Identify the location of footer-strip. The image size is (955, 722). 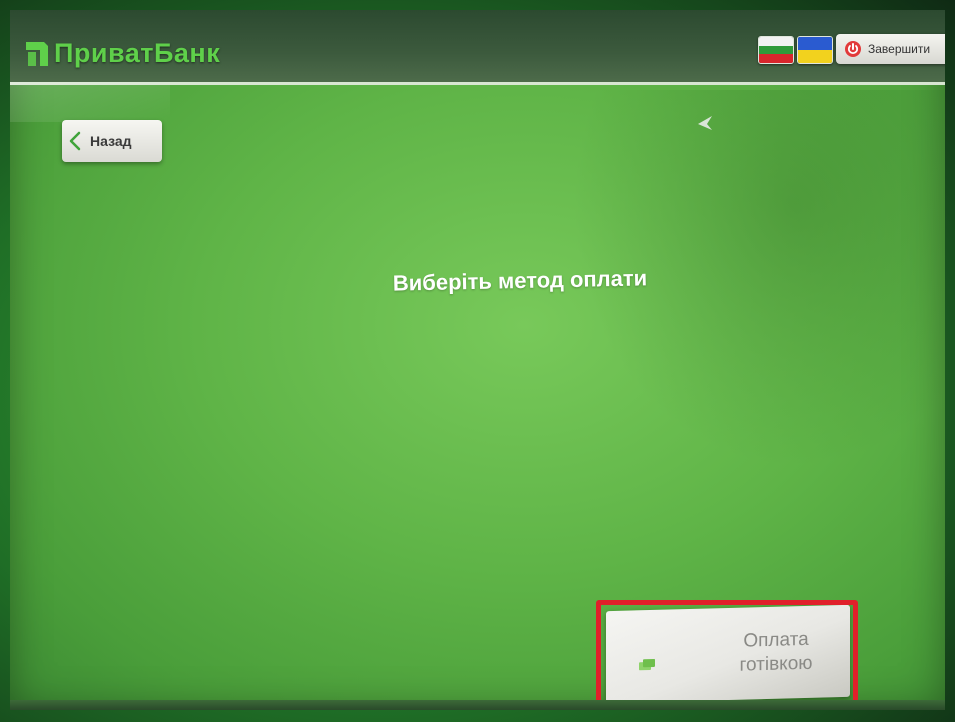
(477, 705).